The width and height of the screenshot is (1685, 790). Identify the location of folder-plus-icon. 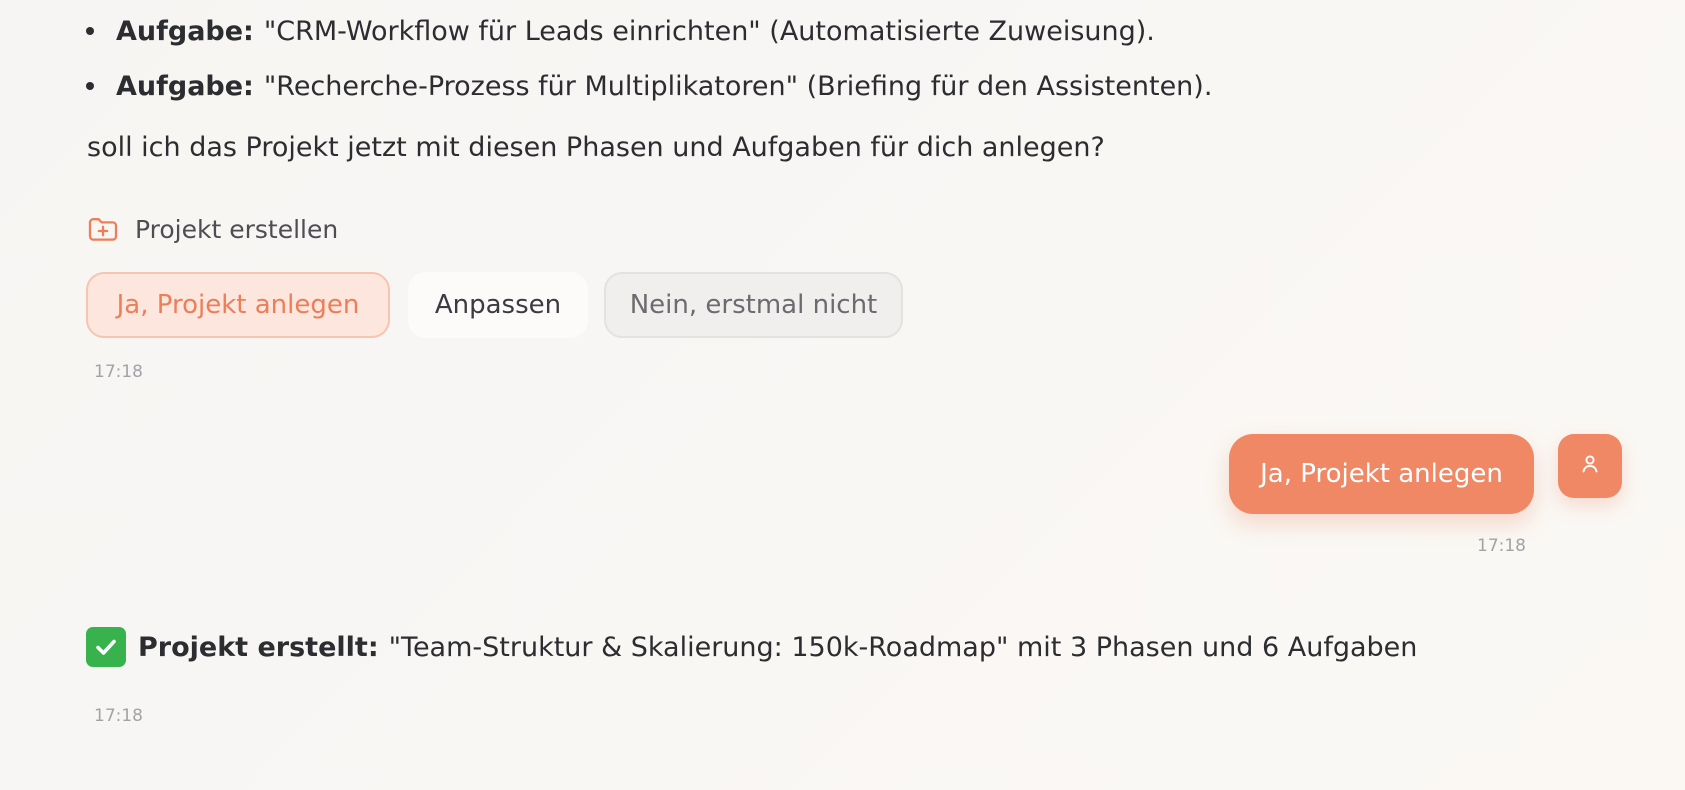
(103, 229).